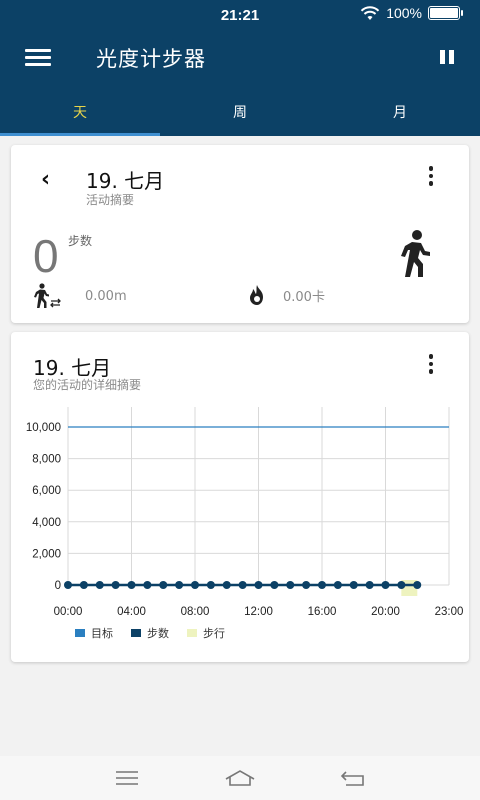  What do you see at coordinates (46, 256) in the screenshot?
I see `steps-count: 0` at bounding box center [46, 256].